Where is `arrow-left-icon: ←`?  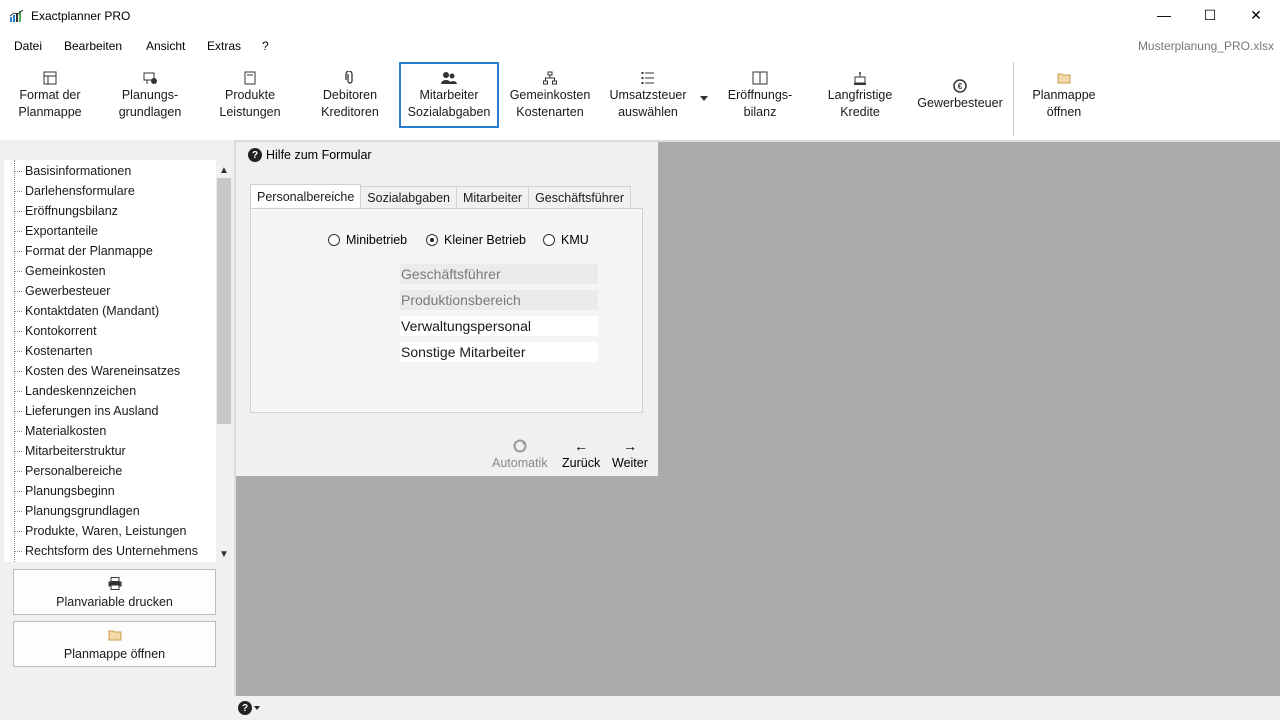
arrow-left-icon: ← is located at coordinates (581, 446).